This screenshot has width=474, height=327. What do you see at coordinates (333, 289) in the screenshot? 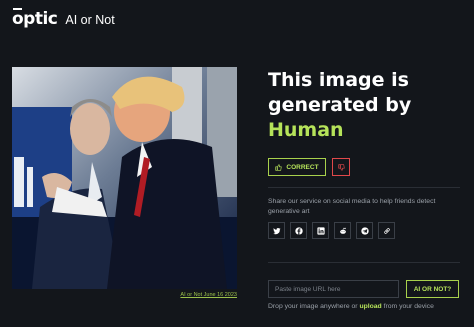
I see `image-url-input` at bounding box center [333, 289].